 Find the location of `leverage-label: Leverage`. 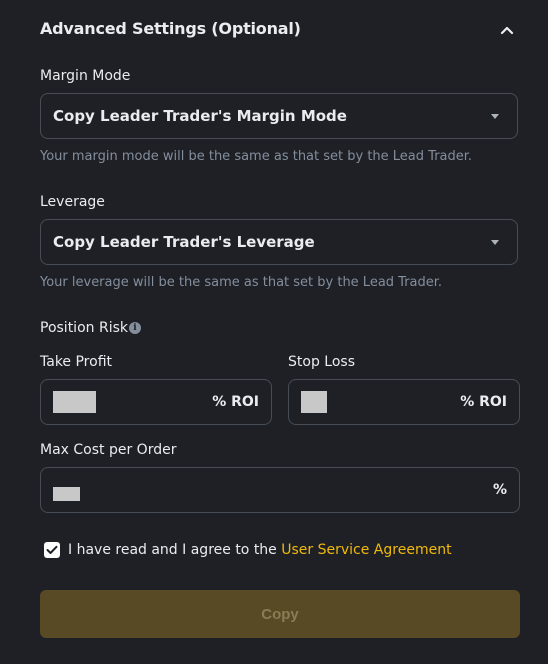

leverage-label: Leverage is located at coordinates (72, 202).